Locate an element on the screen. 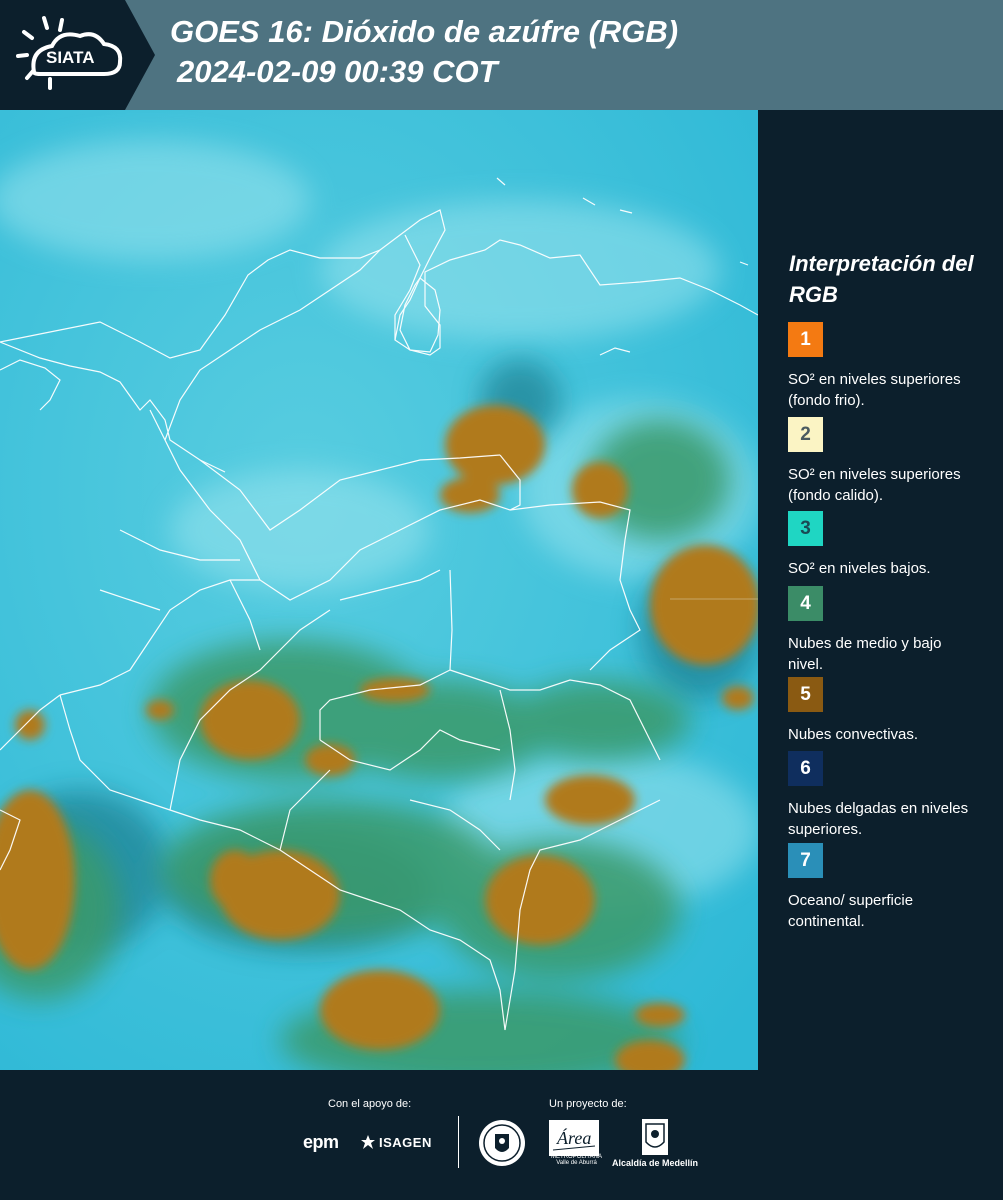 This screenshot has width=1003, height=1200. epm-logo: epm is located at coordinates (321, 1142).